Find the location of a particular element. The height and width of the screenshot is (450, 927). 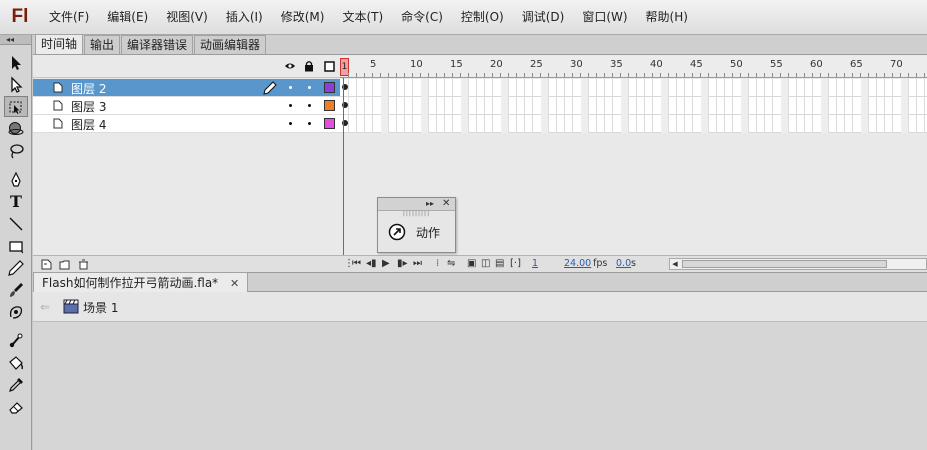

scroll-thumb is located at coordinates (784, 264).